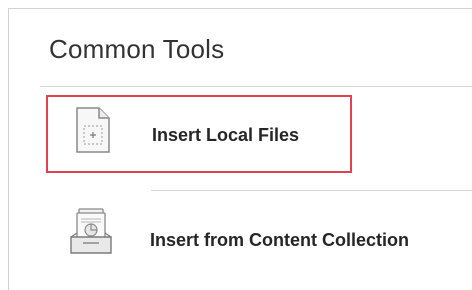  I want to click on insert-from-content-collection-label: Insert from Content Collection, so click(280, 240).